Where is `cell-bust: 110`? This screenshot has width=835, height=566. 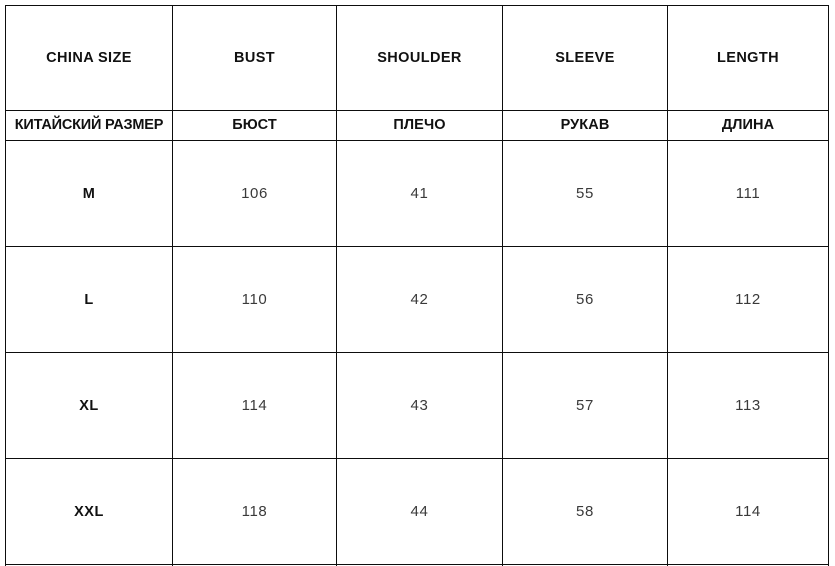
cell-bust: 110 is located at coordinates (254, 299).